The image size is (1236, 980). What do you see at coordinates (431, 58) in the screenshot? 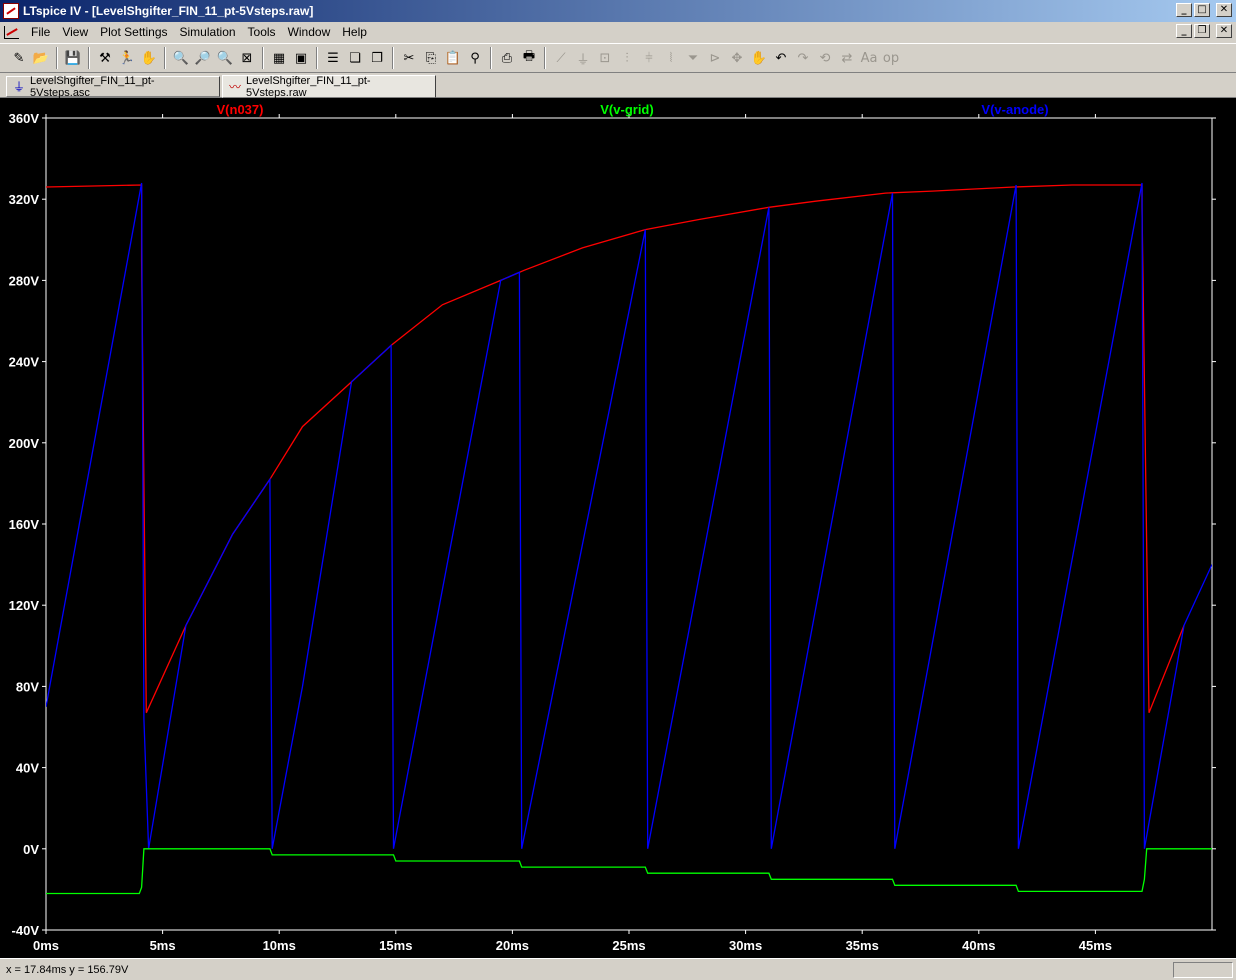
I see `copy-icon: ⎘` at bounding box center [431, 58].